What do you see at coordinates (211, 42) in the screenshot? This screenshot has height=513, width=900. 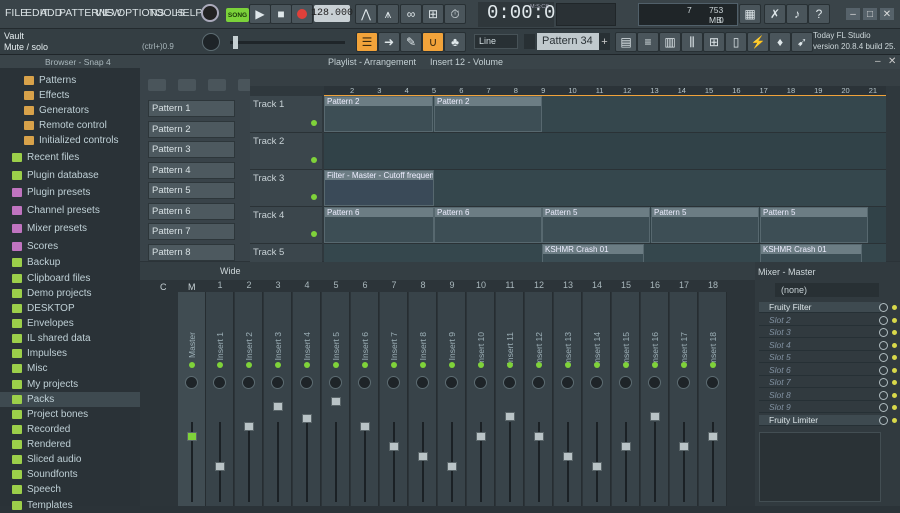 I see `master-pitch-knob` at bounding box center [211, 42].